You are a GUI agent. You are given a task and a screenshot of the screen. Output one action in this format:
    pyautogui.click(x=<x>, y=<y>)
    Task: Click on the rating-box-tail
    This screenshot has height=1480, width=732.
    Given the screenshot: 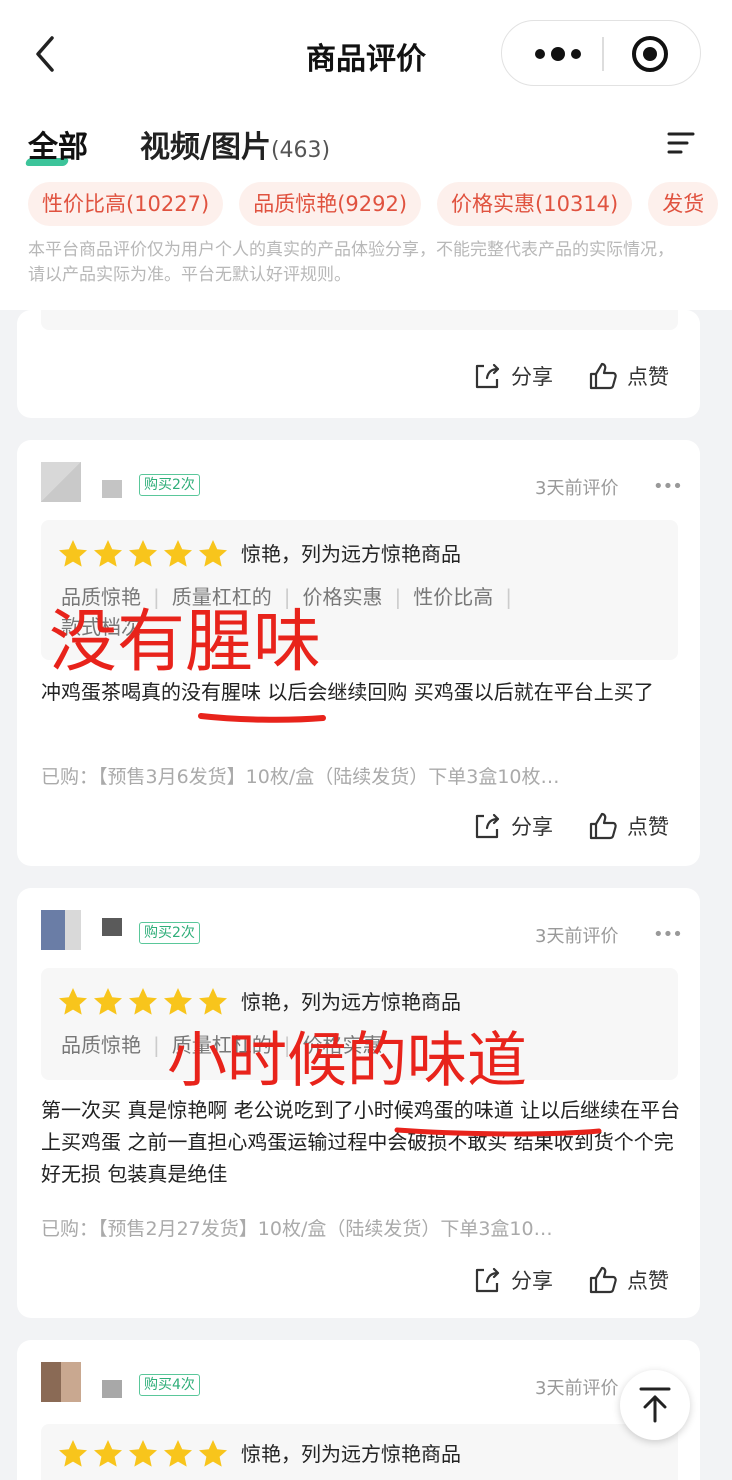 What is the action you would take?
    pyautogui.click(x=359, y=320)
    